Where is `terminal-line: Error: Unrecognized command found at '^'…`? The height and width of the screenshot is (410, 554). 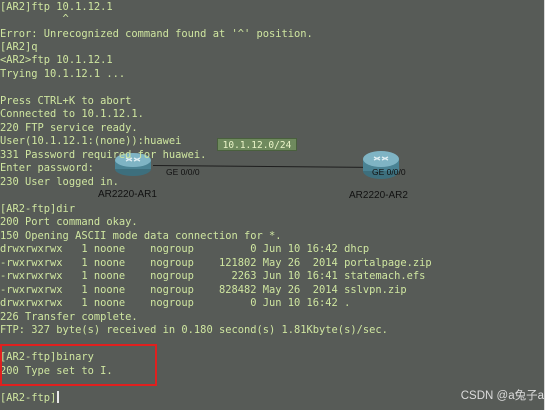 terminal-line: Error: Unrecognized command found at '^'… is located at coordinates (156, 34).